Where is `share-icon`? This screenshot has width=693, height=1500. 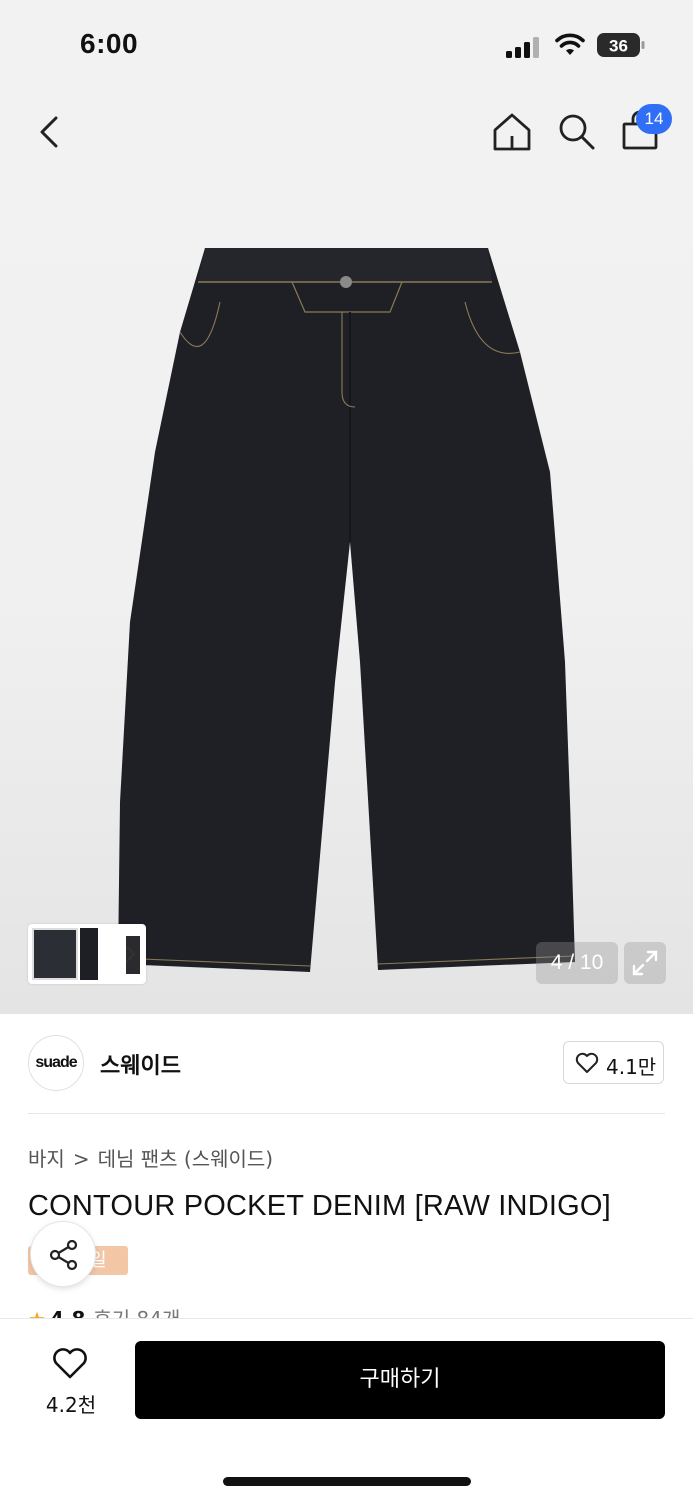
share-icon is located at coordinates (63, 1255).